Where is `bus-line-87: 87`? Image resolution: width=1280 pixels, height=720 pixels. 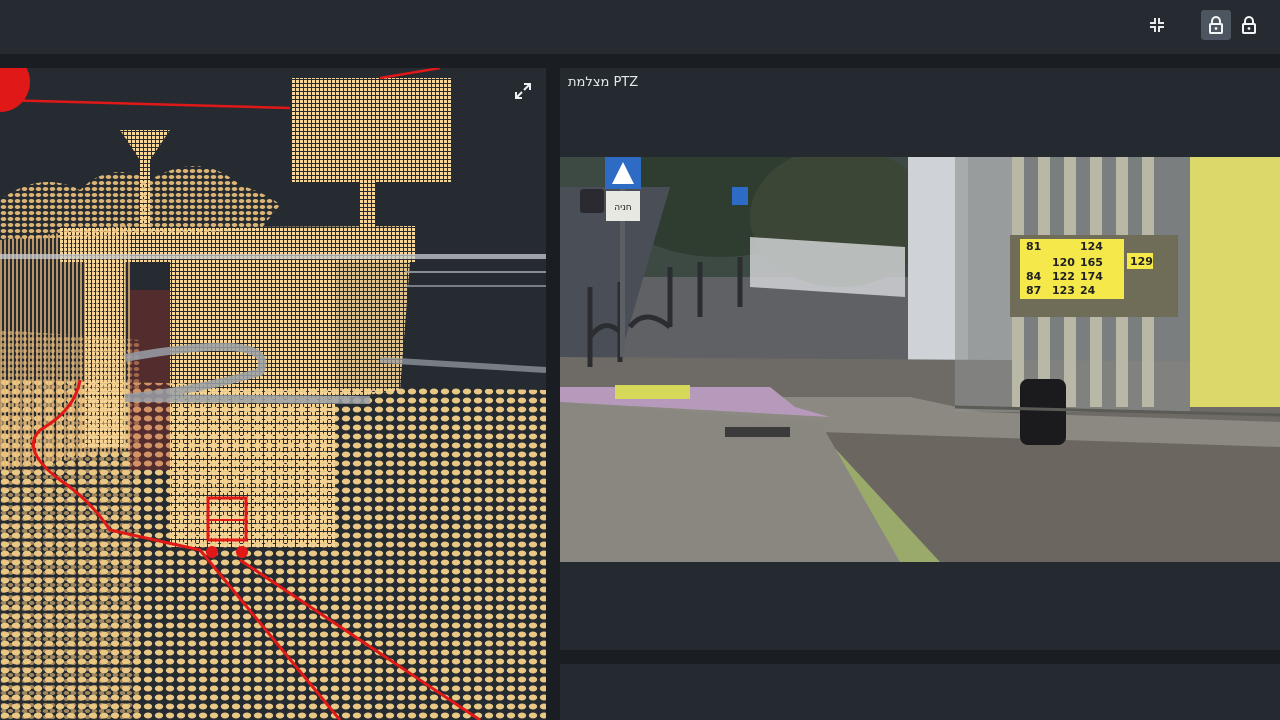
bus-line-87: 87 is located at coordinates (1033, 290).